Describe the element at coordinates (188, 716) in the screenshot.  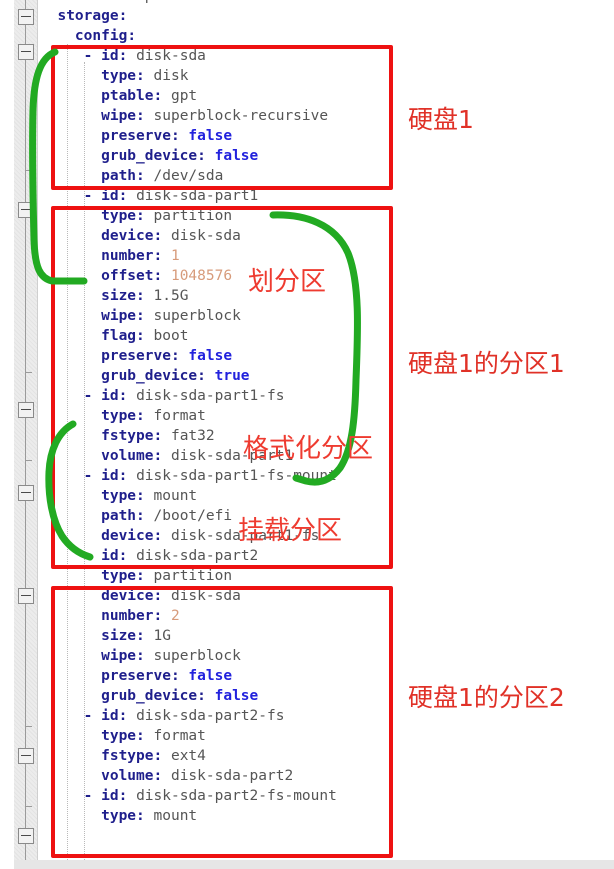
I see `code-line: - id: disk-sda-part2-fs` at that location.